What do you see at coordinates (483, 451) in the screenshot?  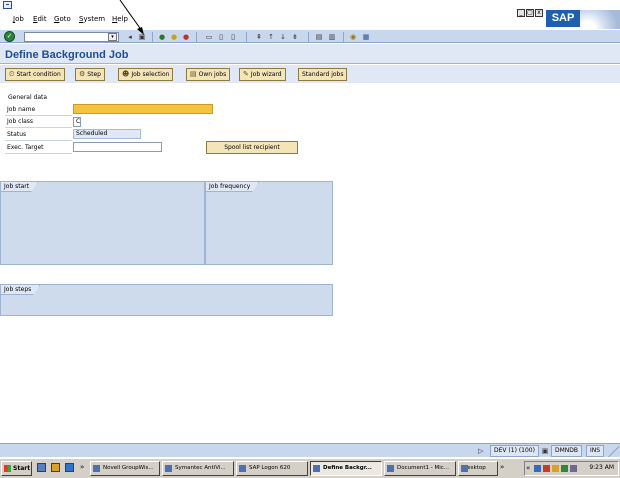 I see `status-expand-icon: ▷` at bounding box center [483, 451].